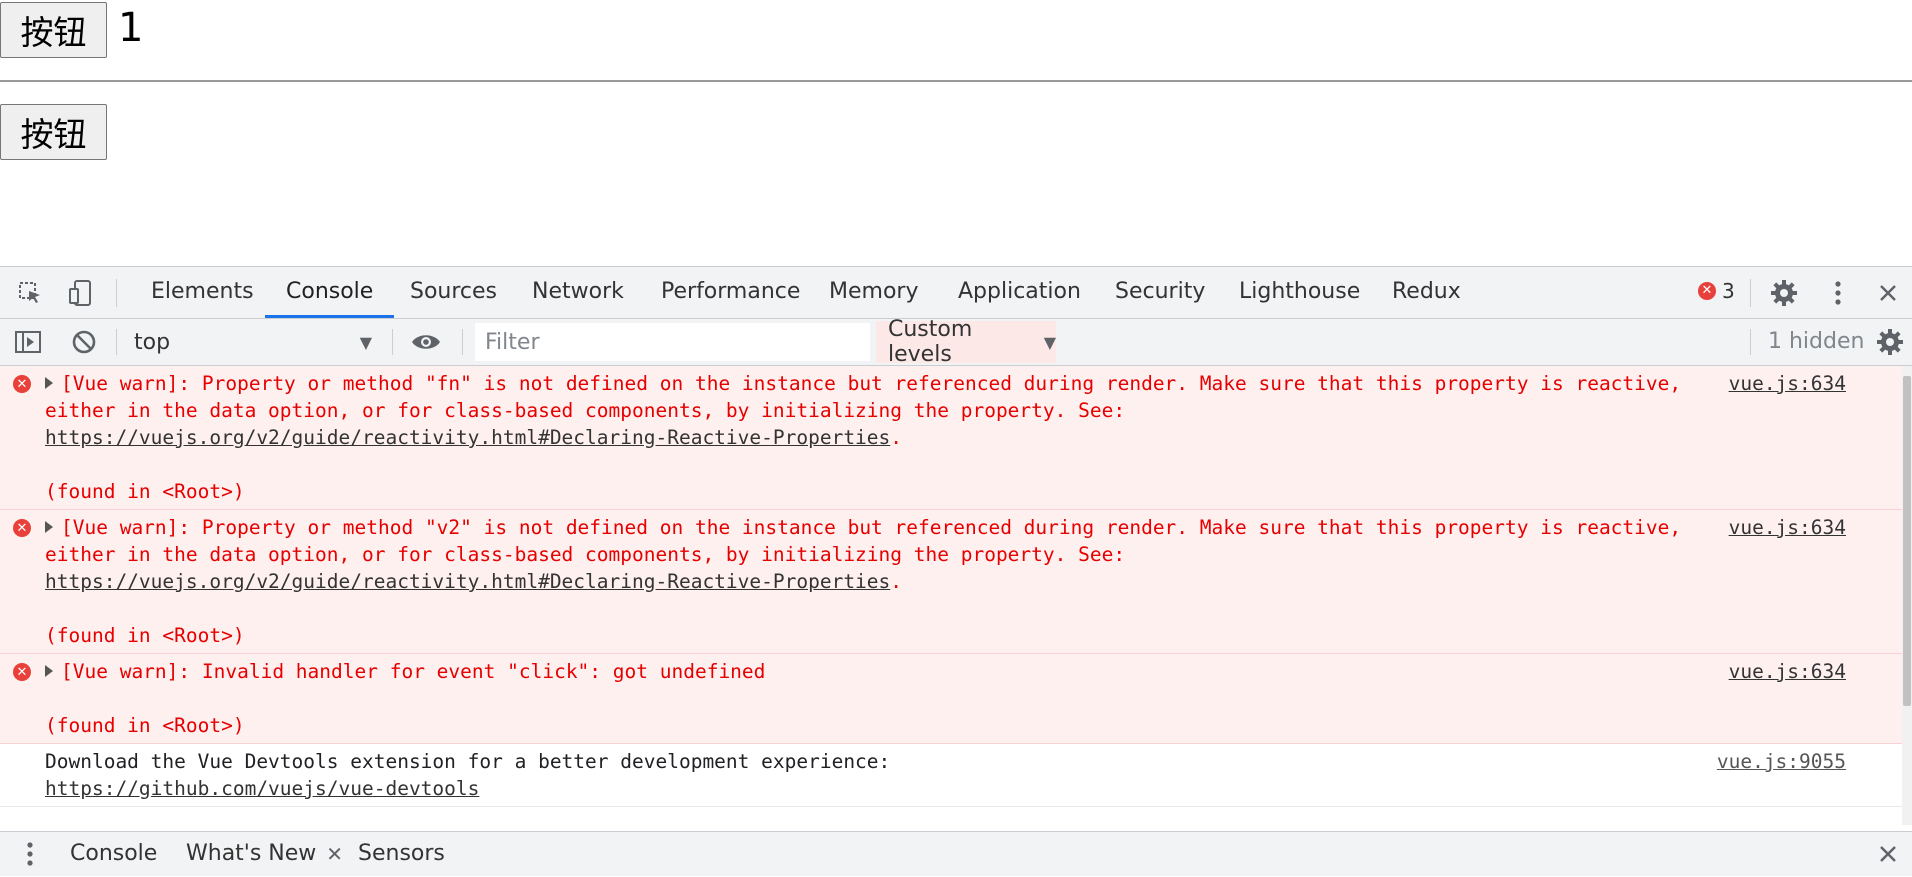  I want to click on drawer-tab-whats-new: What's New ✕, so click(264, 854).